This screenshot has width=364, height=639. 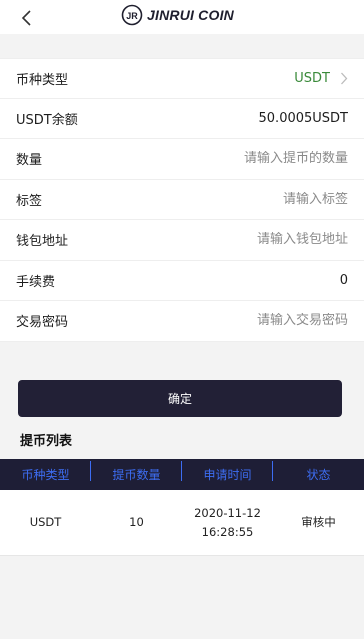 I want to click on confirm-button: 确定, so click(x=180, y=398).